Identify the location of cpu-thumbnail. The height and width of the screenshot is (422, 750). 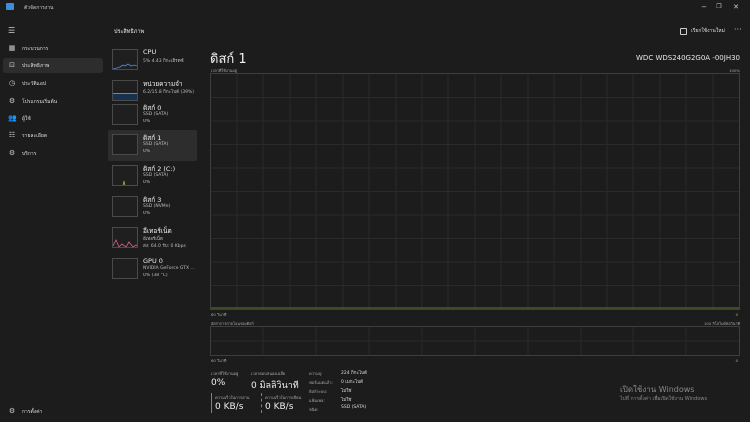
(125, 59).